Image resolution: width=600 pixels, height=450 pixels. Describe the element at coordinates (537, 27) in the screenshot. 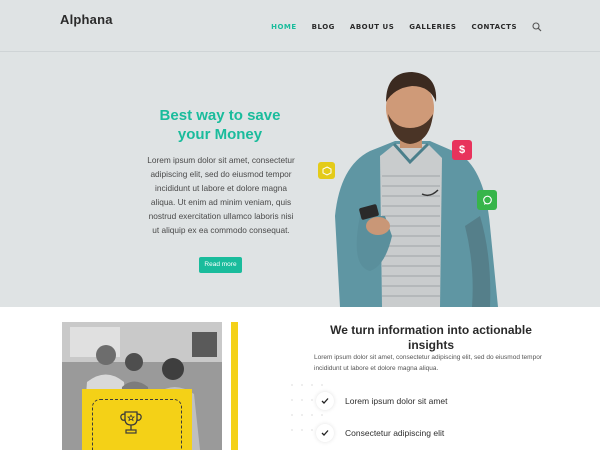

I see `search-icon` at that location.